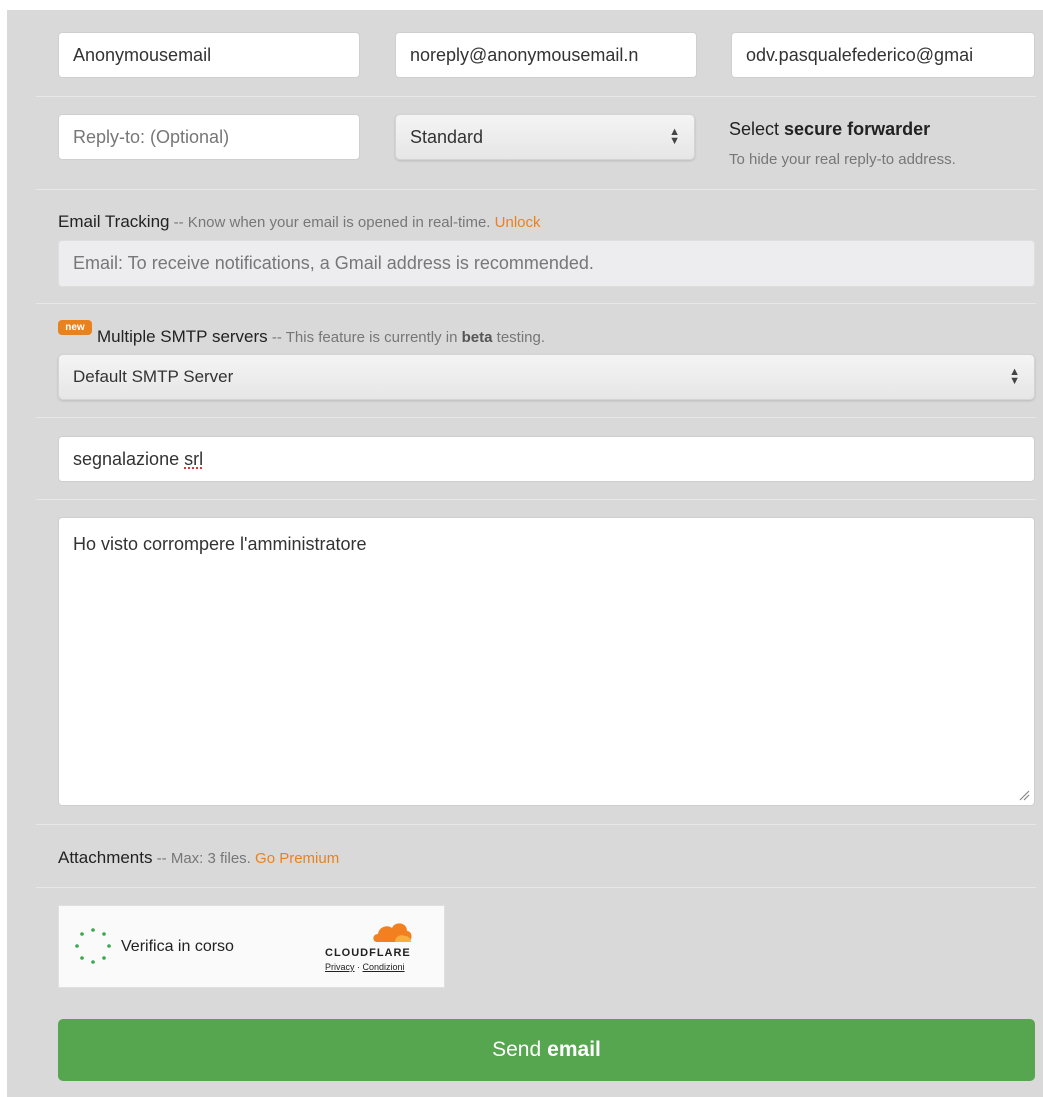 The image size is (1043, 1097). I want to click on from-email-value: noreply@anonymousemail.n, so click(524, 54).